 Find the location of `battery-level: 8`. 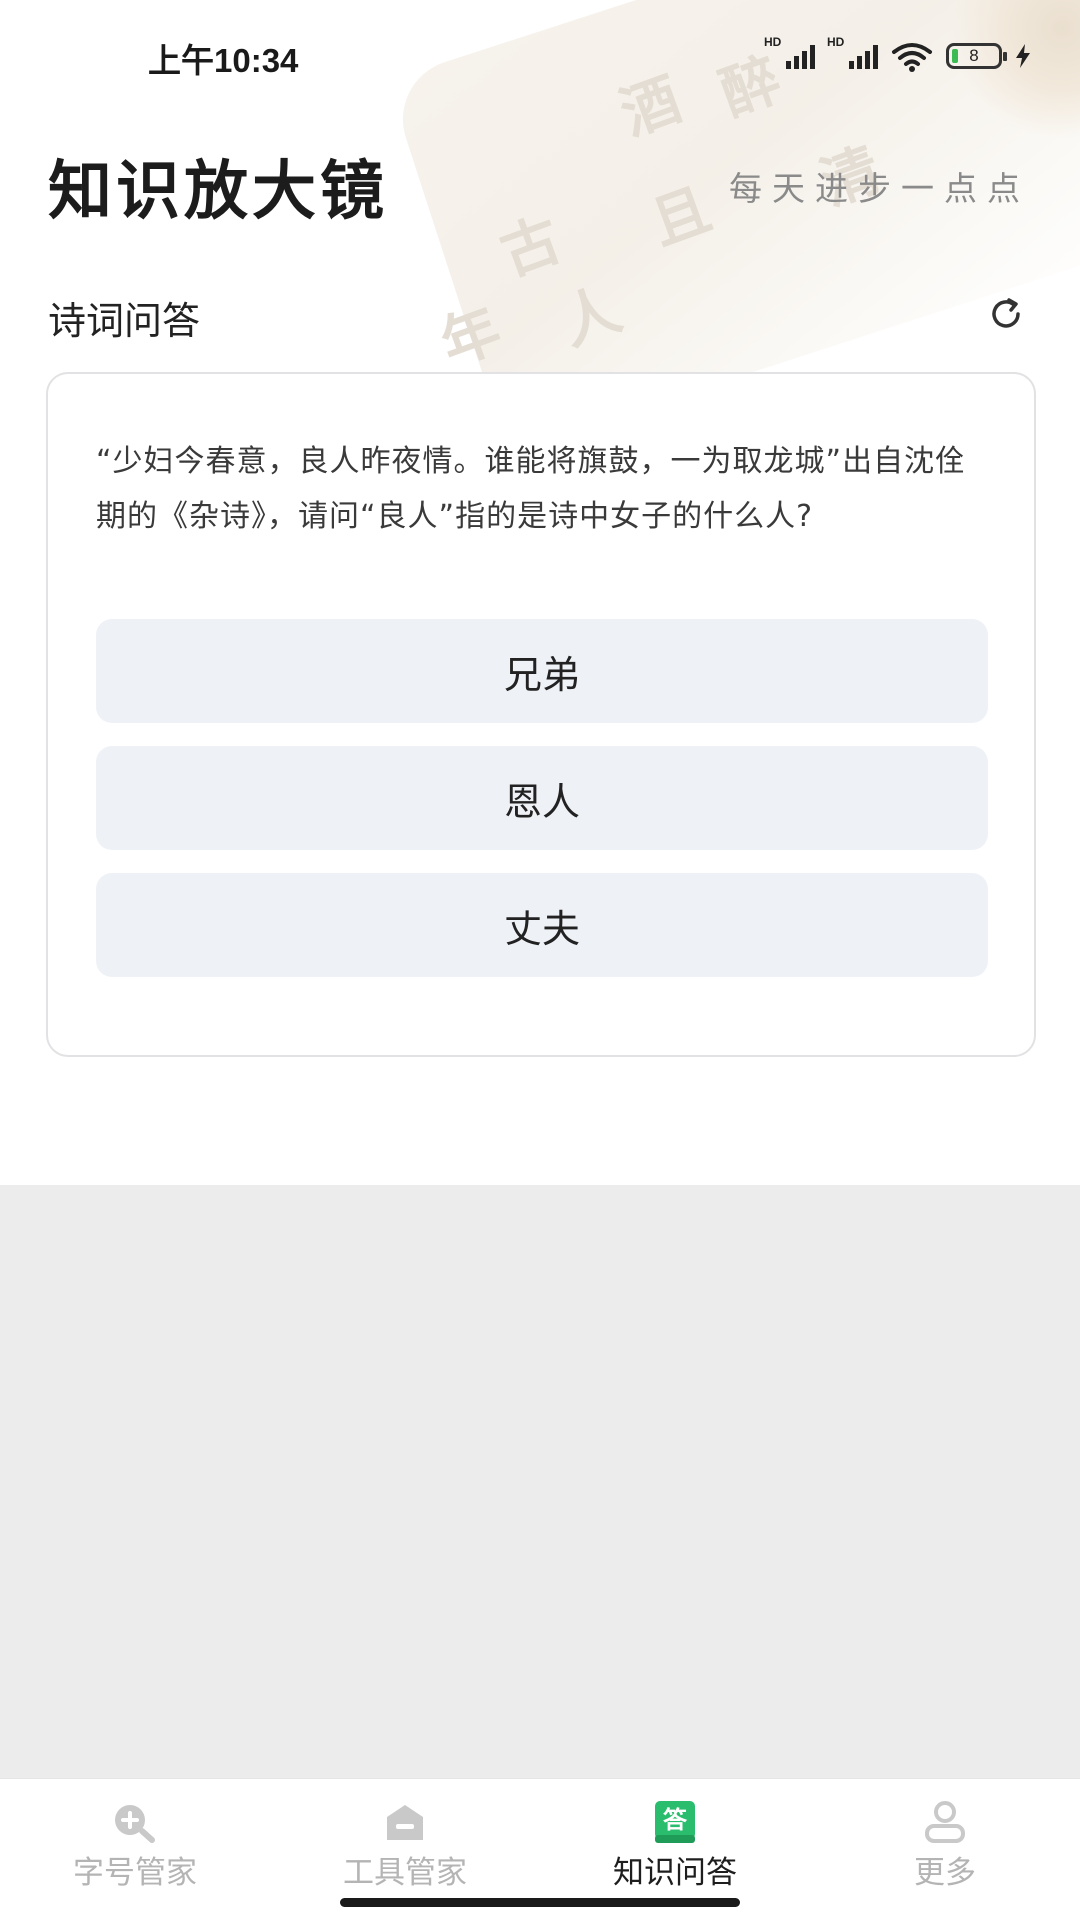

battery-level: 8 is located at coordinates (974, 55).